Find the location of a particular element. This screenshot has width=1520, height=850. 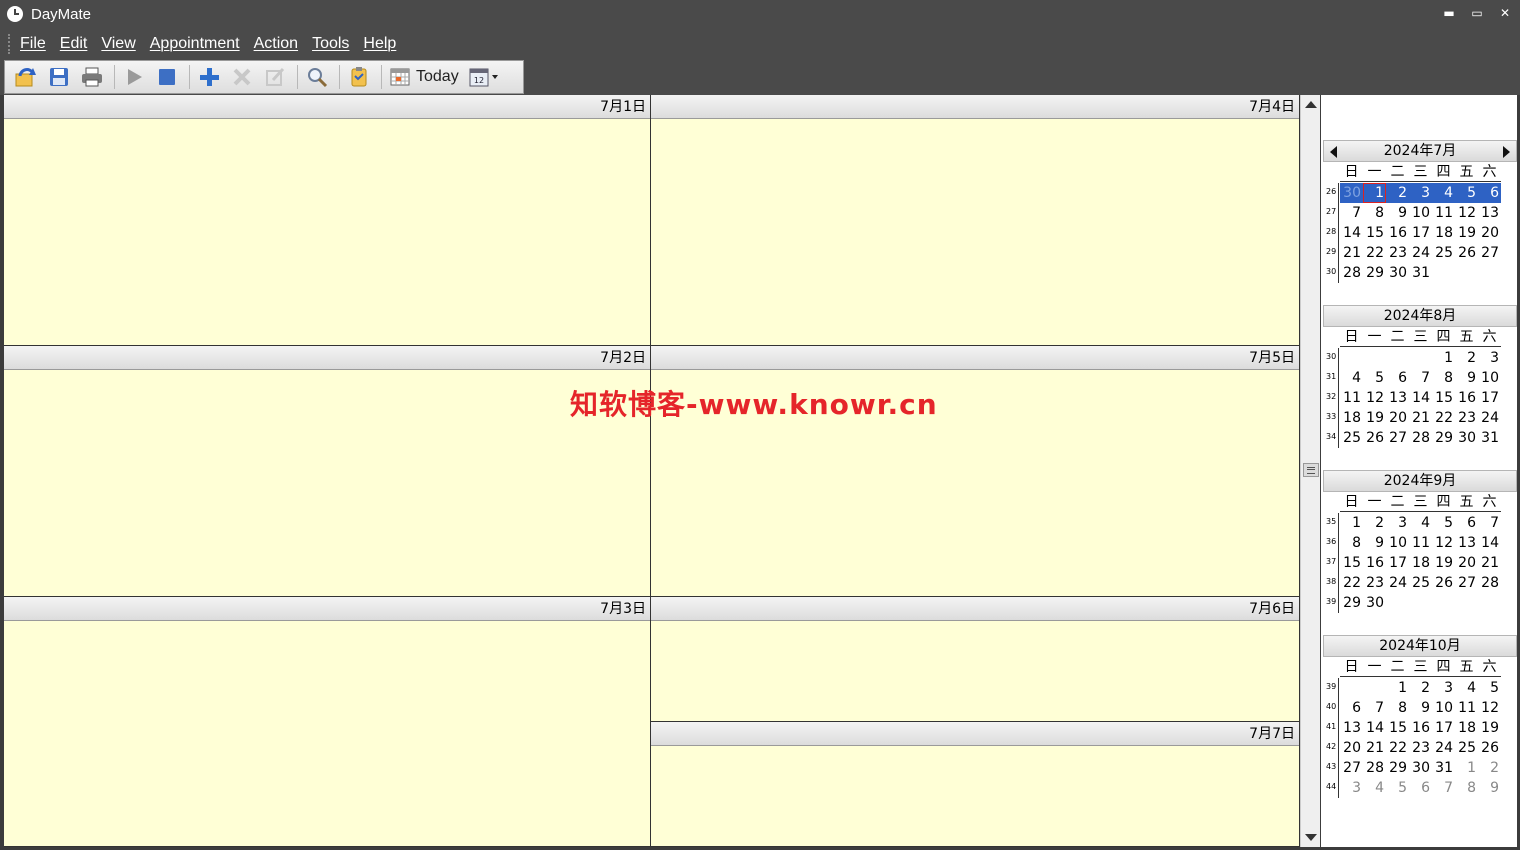

menu-grip is located at coordinates (11, 43).